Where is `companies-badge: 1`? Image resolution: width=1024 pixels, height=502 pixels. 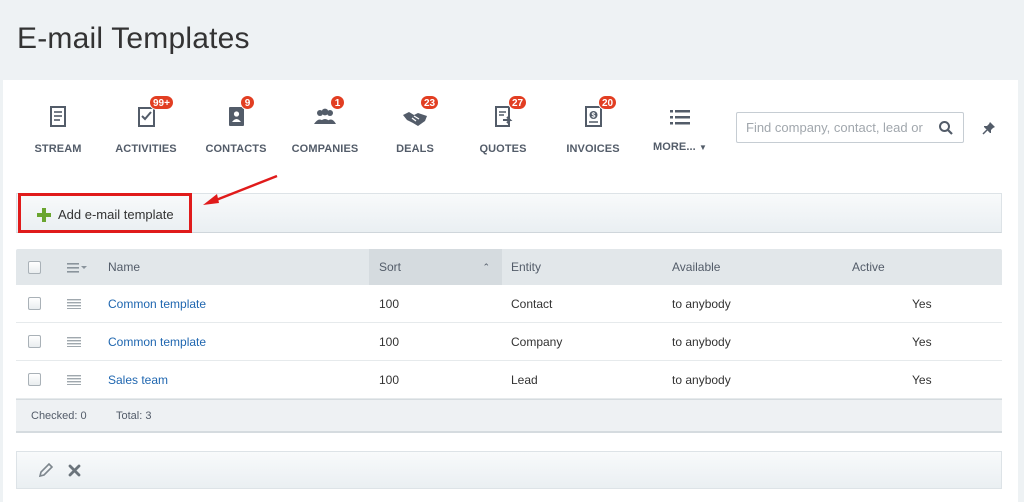
companies-badge: 1 is located at coordinates (337, 102).